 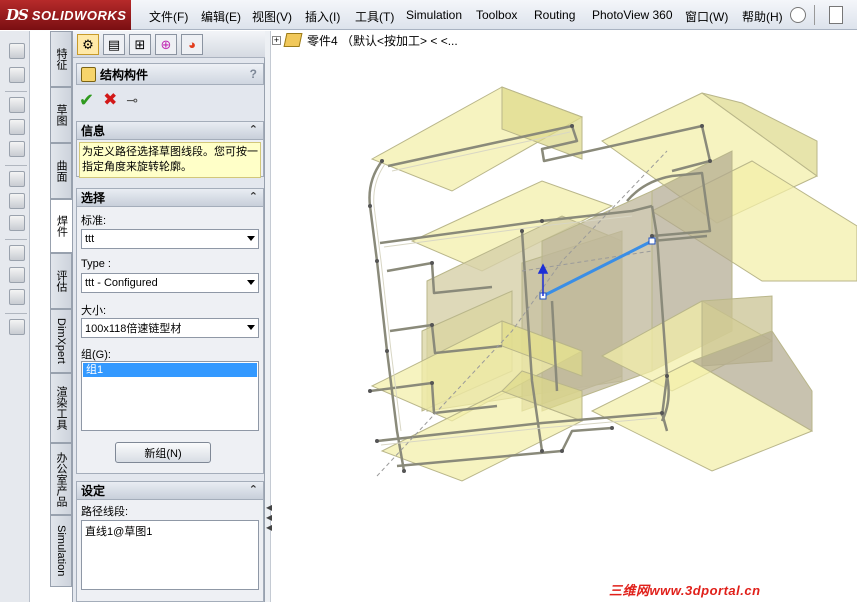 I want to click on menu-view: 视图(V), so click(x=272, y=16).